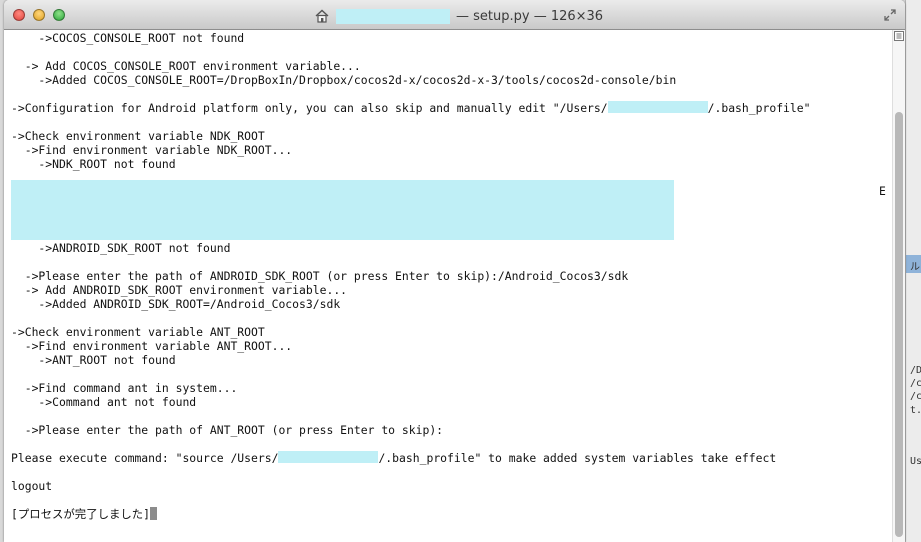 Image resolution: width=921 pixels, height=542 pixels. I want to click on terminal-text: E, so click(882, 191).